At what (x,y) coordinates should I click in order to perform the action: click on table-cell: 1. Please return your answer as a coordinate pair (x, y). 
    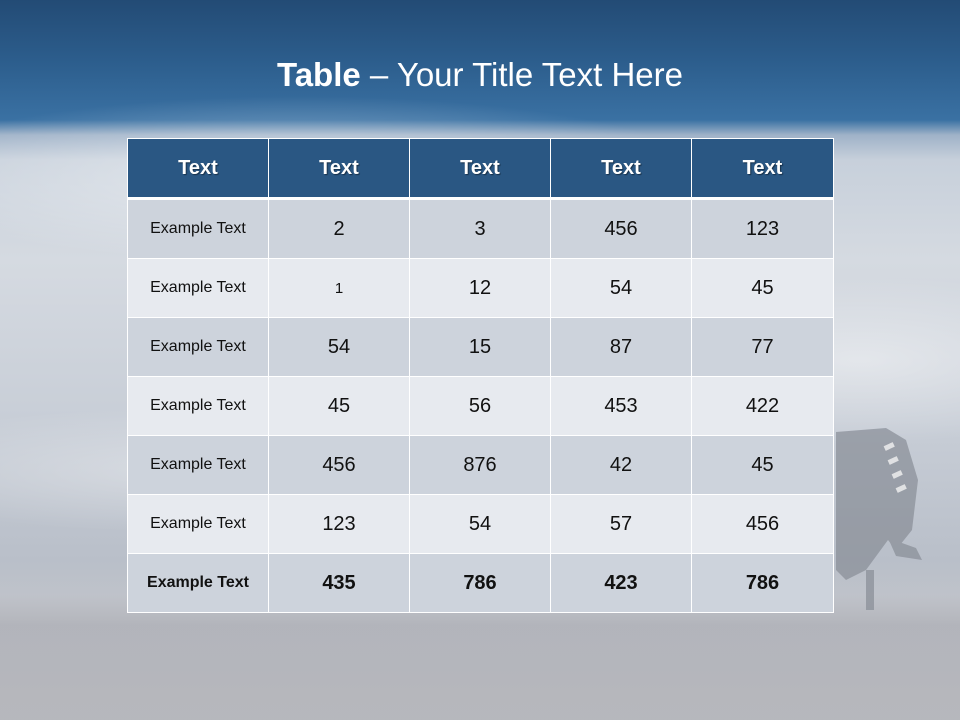
    Looking at the image, I should click on (339, 288).